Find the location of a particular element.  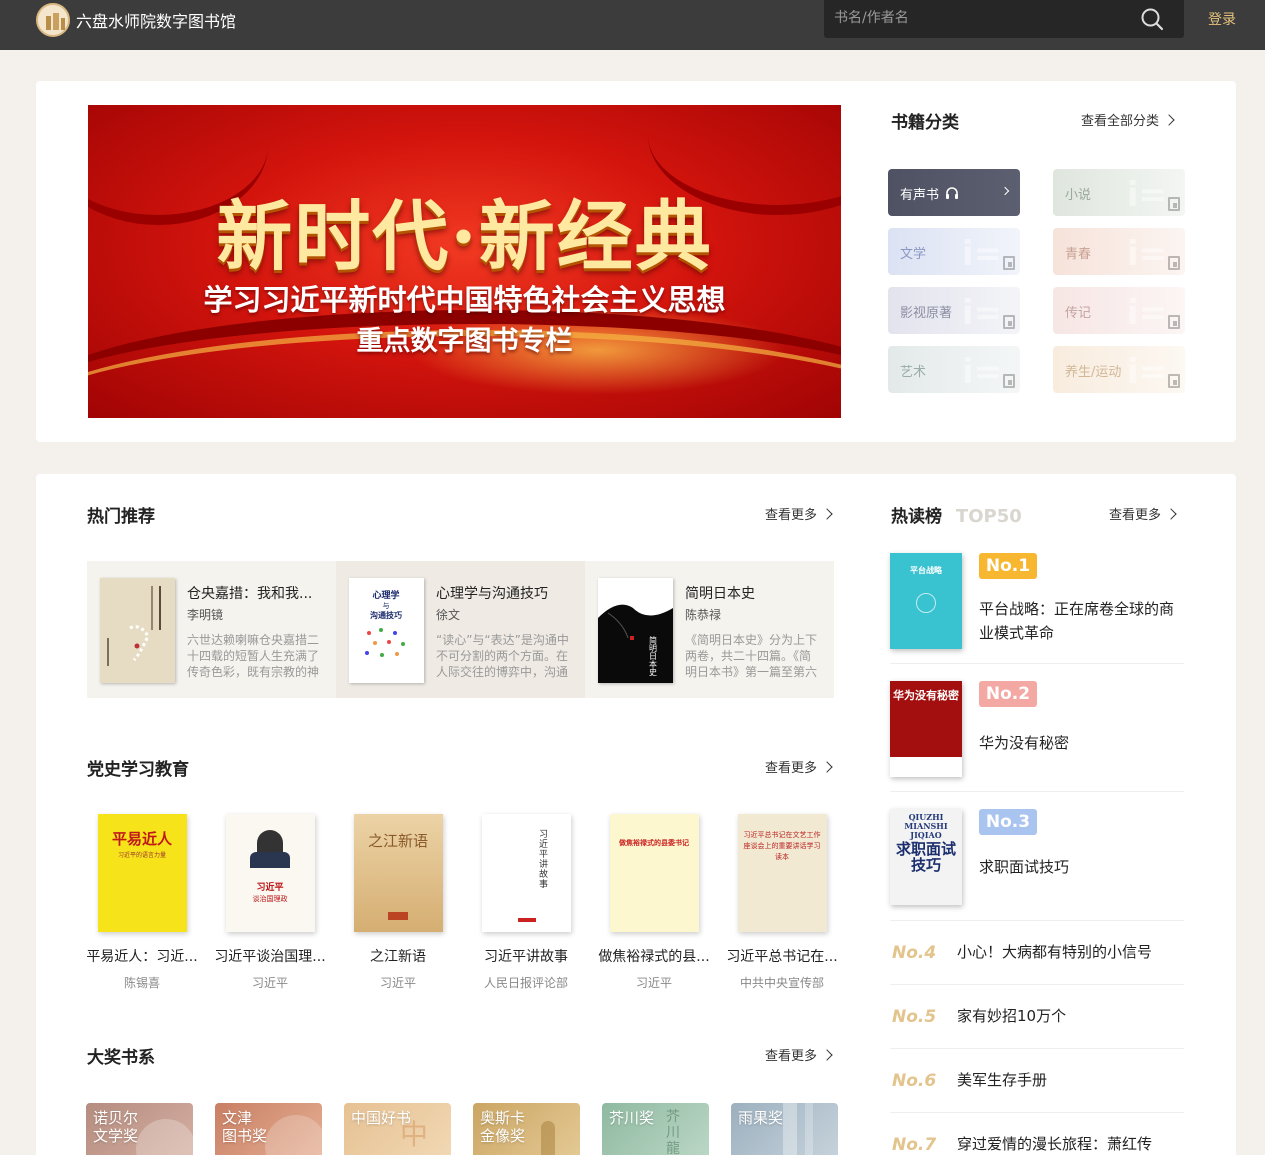

awards-title: 大奖书系 is located at coordinates (121, 1058).